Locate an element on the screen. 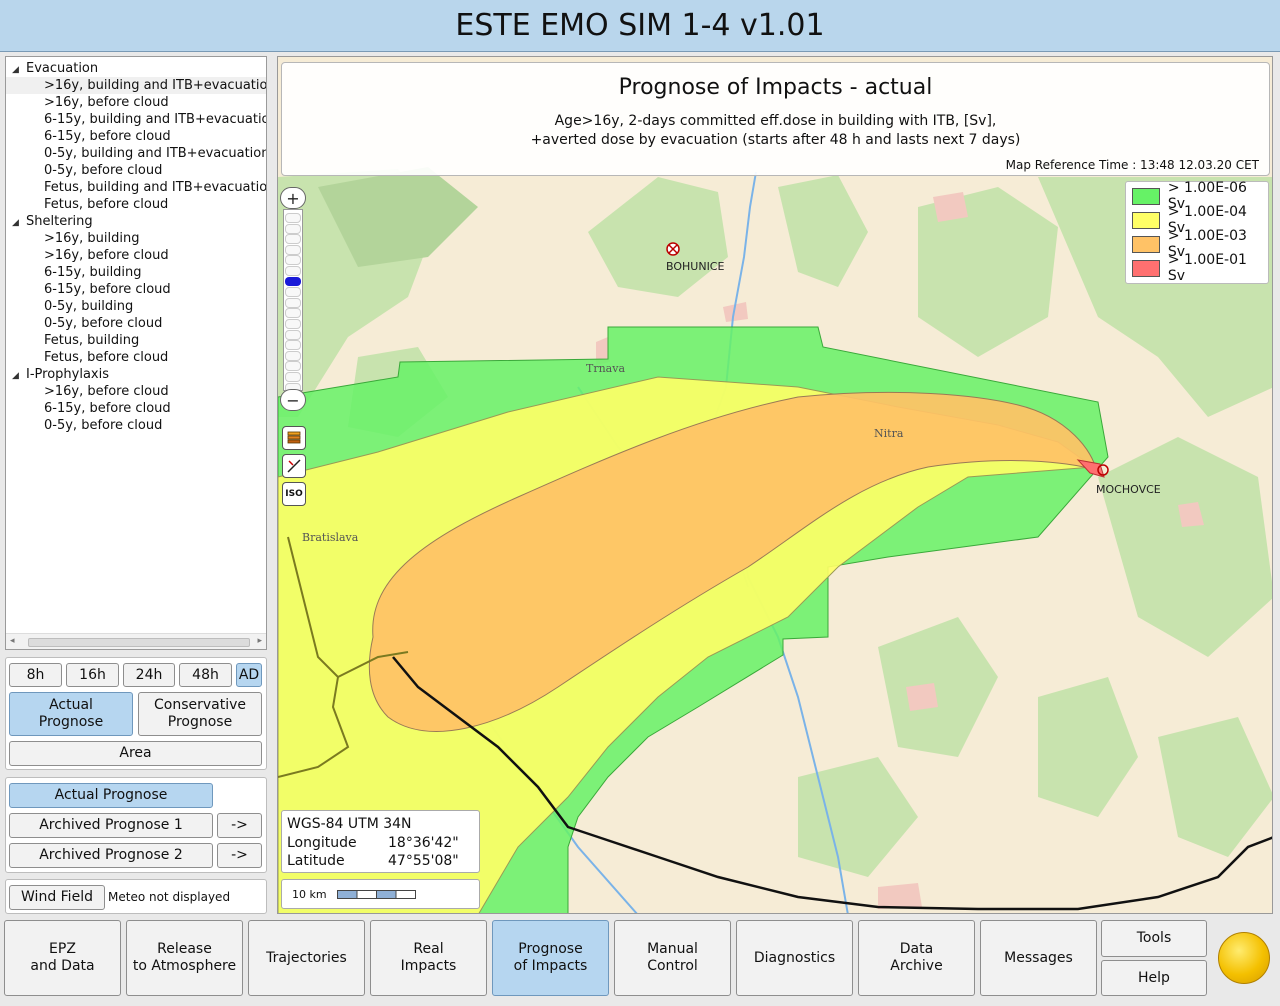 The image size is (1280, 1006). tree-item: 6-15y, building is located at coordinates (136, 272).